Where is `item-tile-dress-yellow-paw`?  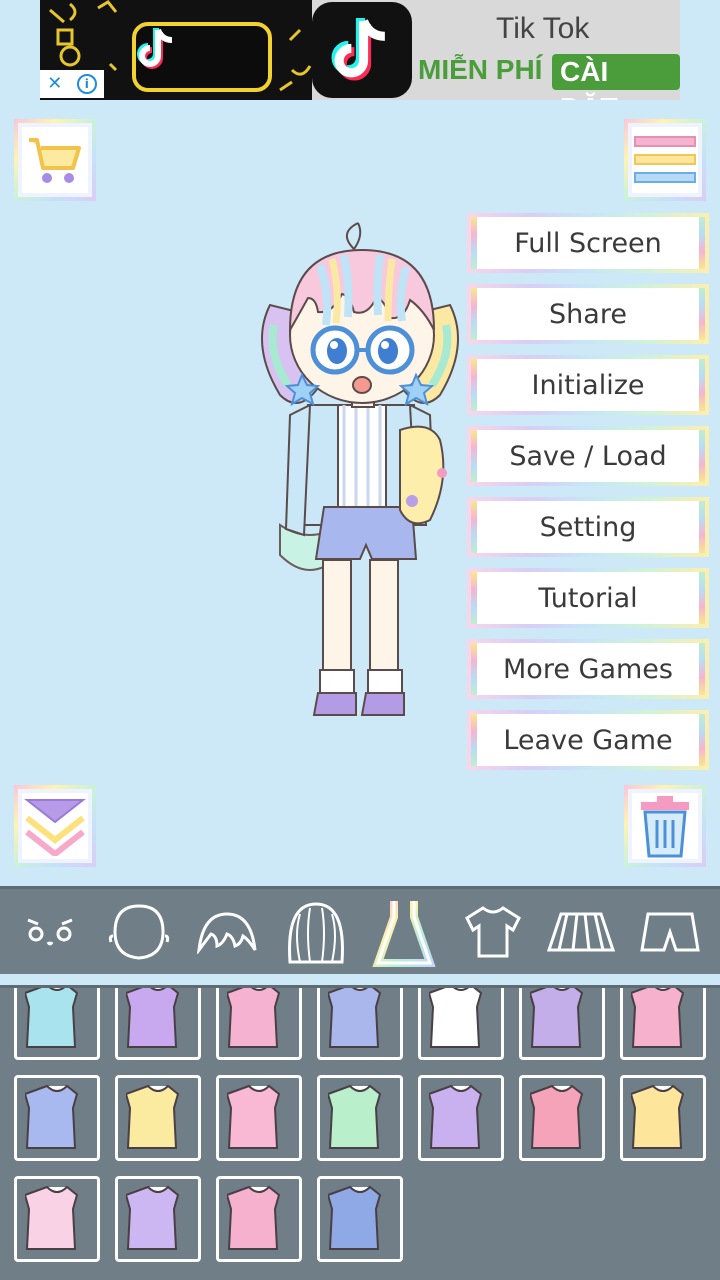 item-tile-dress-yellow-paw is located at coordinates (158, 1118).